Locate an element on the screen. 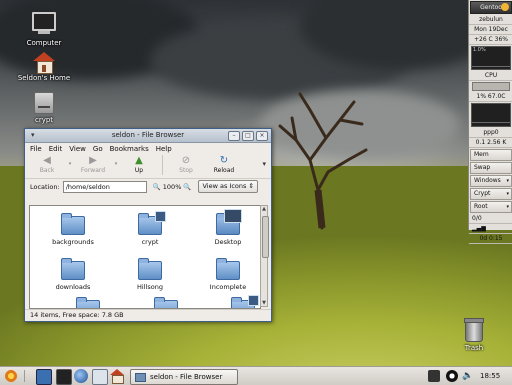  swap-button: Swap is located at coordinates (491, 168).